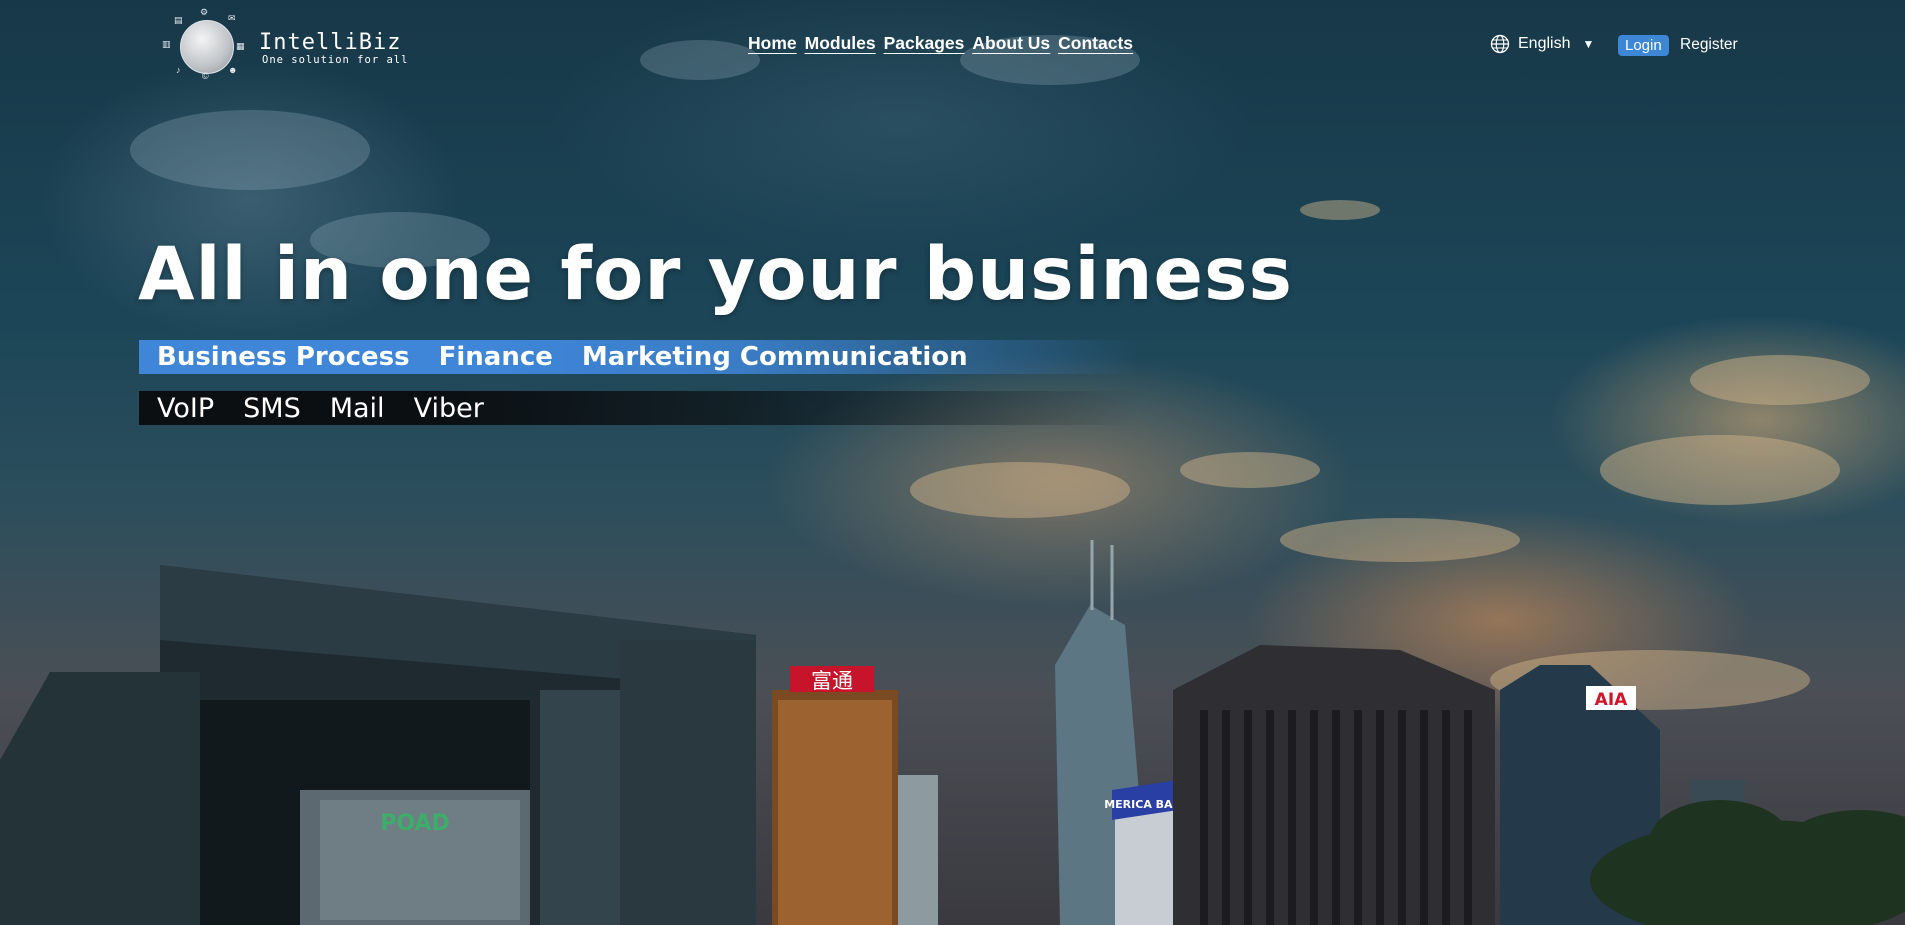 The height and width of the screenshot is (925, 1905). Describe the element at coordinates (415, 823) in the screenshot. I see `svg-text: POAD` at that location.